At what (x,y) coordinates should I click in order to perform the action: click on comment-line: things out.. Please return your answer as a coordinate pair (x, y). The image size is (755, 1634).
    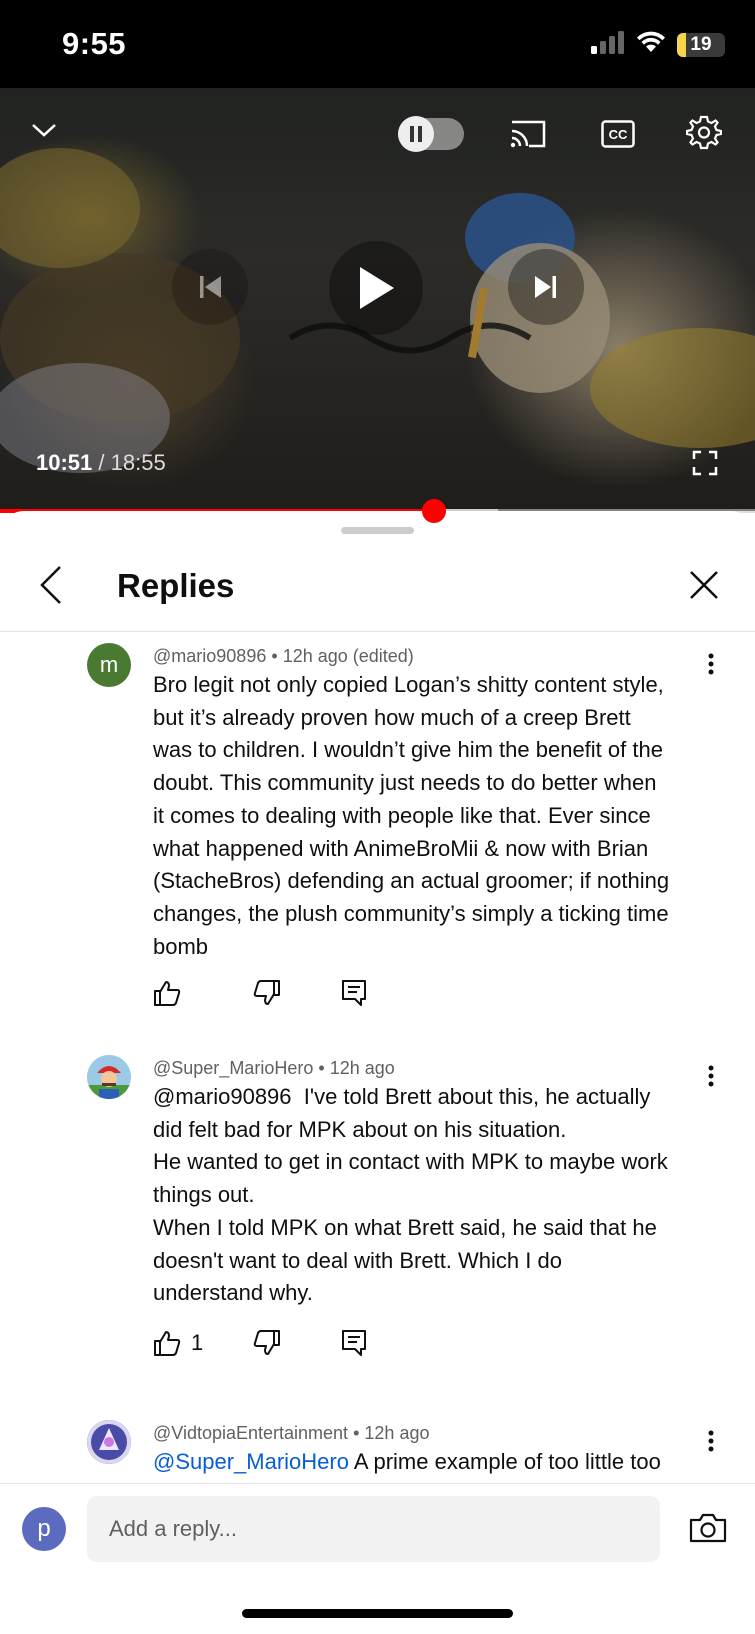
    Looking at the image, I should click on (204, 1195).